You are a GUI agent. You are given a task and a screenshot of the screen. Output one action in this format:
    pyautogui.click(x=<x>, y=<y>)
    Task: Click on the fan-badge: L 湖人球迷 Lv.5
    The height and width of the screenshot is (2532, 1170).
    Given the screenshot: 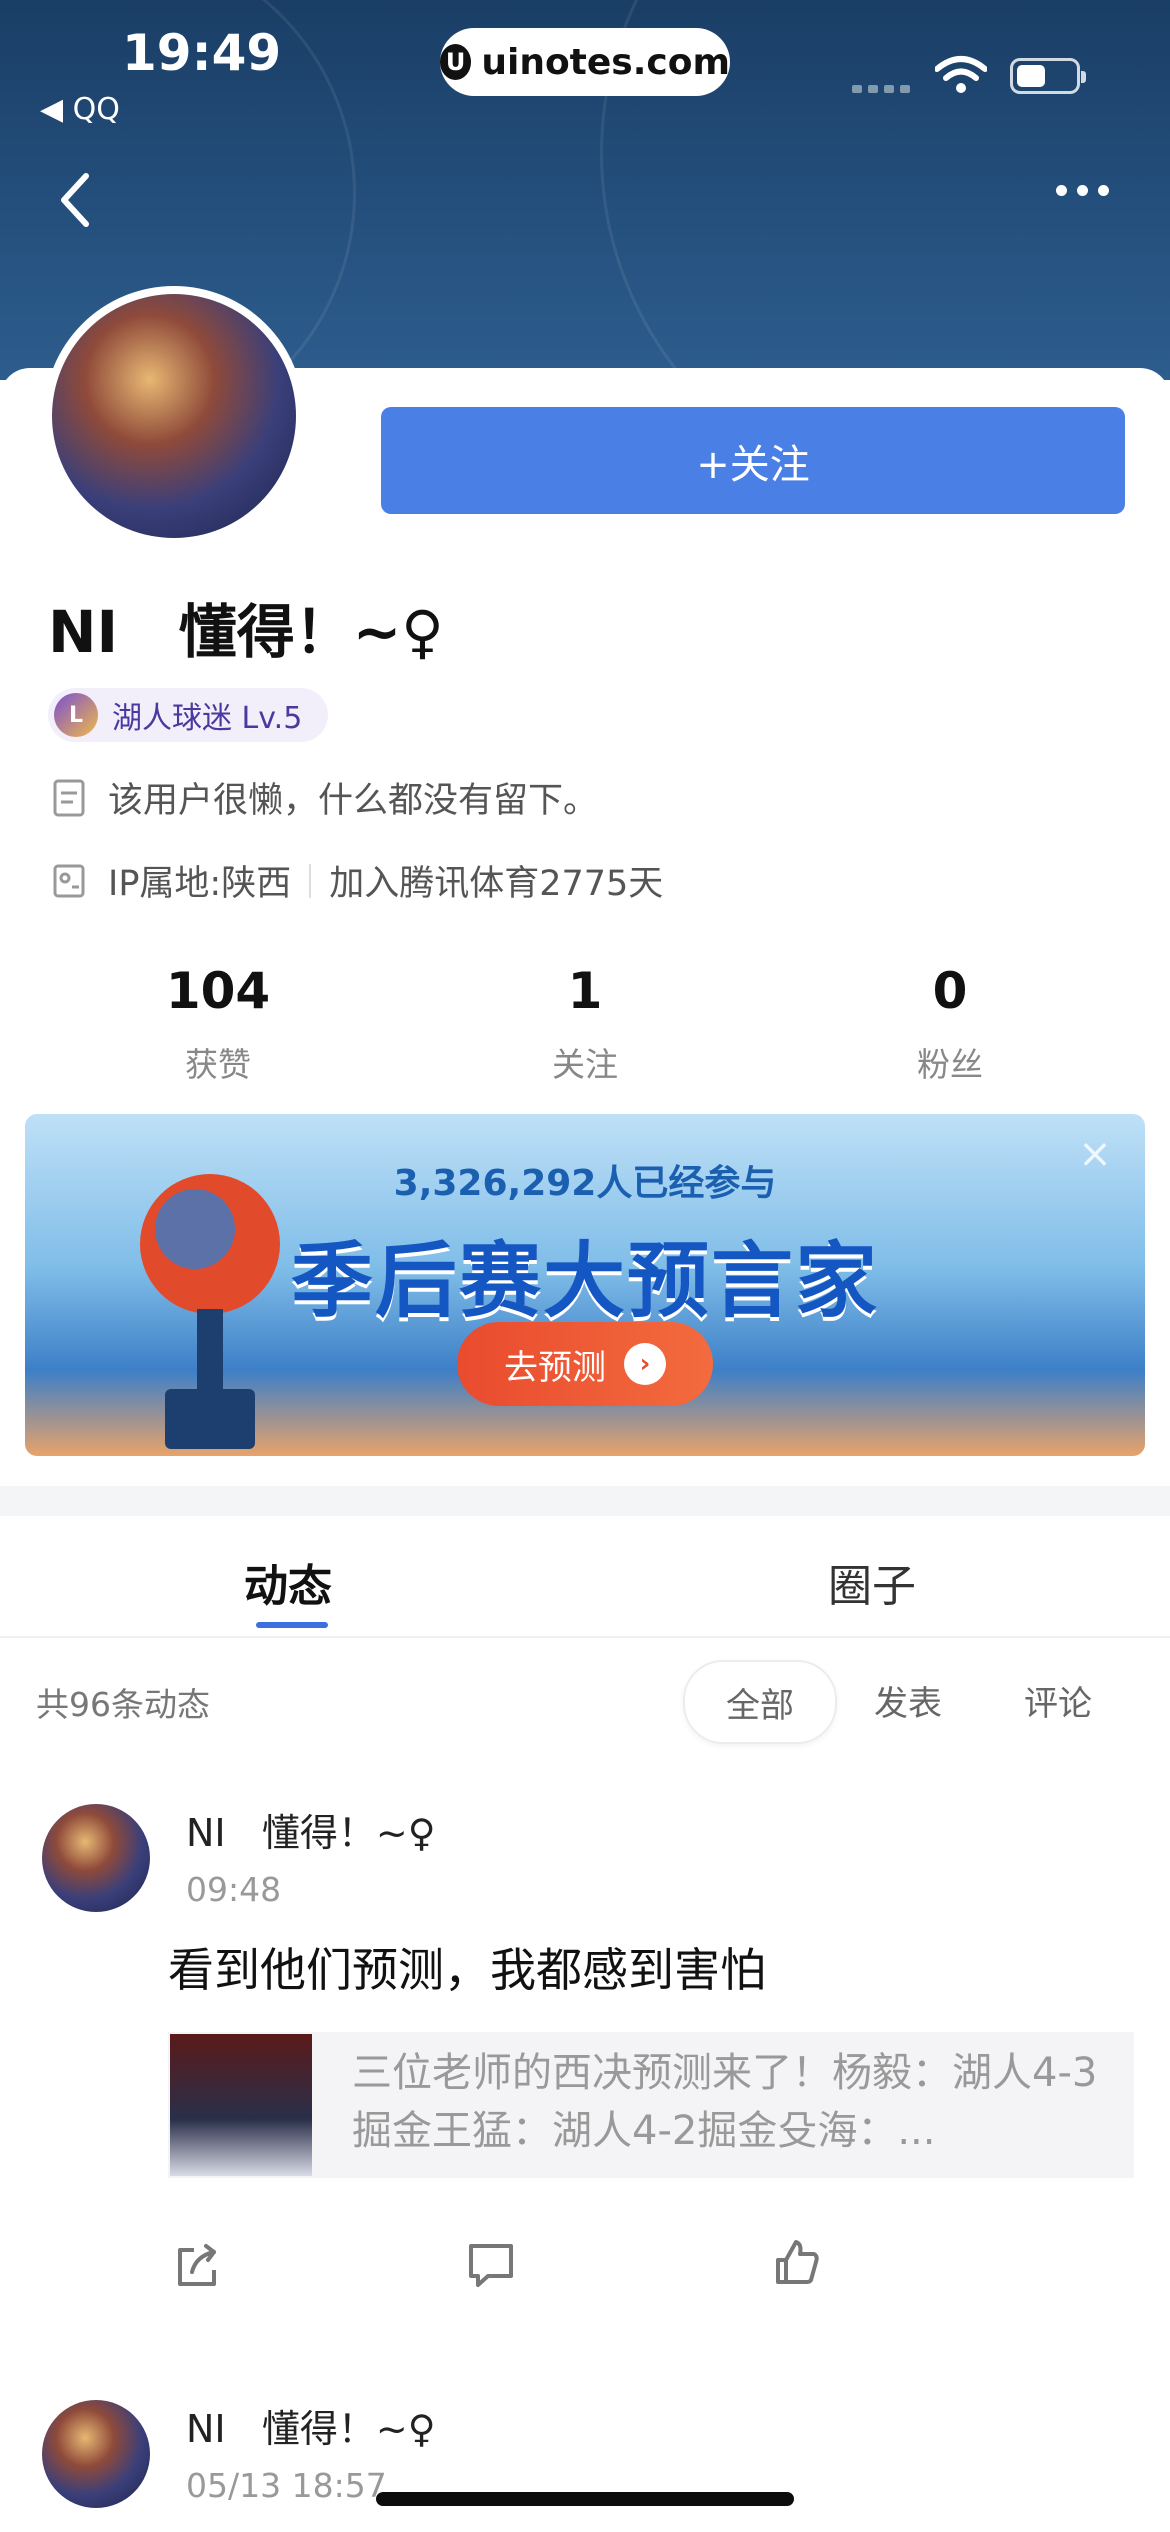 What is the action you would take?
    pyautogui.click(x=188, y=715)
    